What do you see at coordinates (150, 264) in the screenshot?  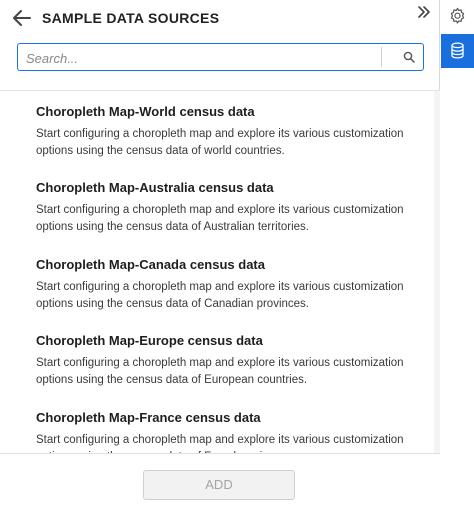 I see `item-title: Choropleth Map-Canada census data` at bounding box center [150, 264].